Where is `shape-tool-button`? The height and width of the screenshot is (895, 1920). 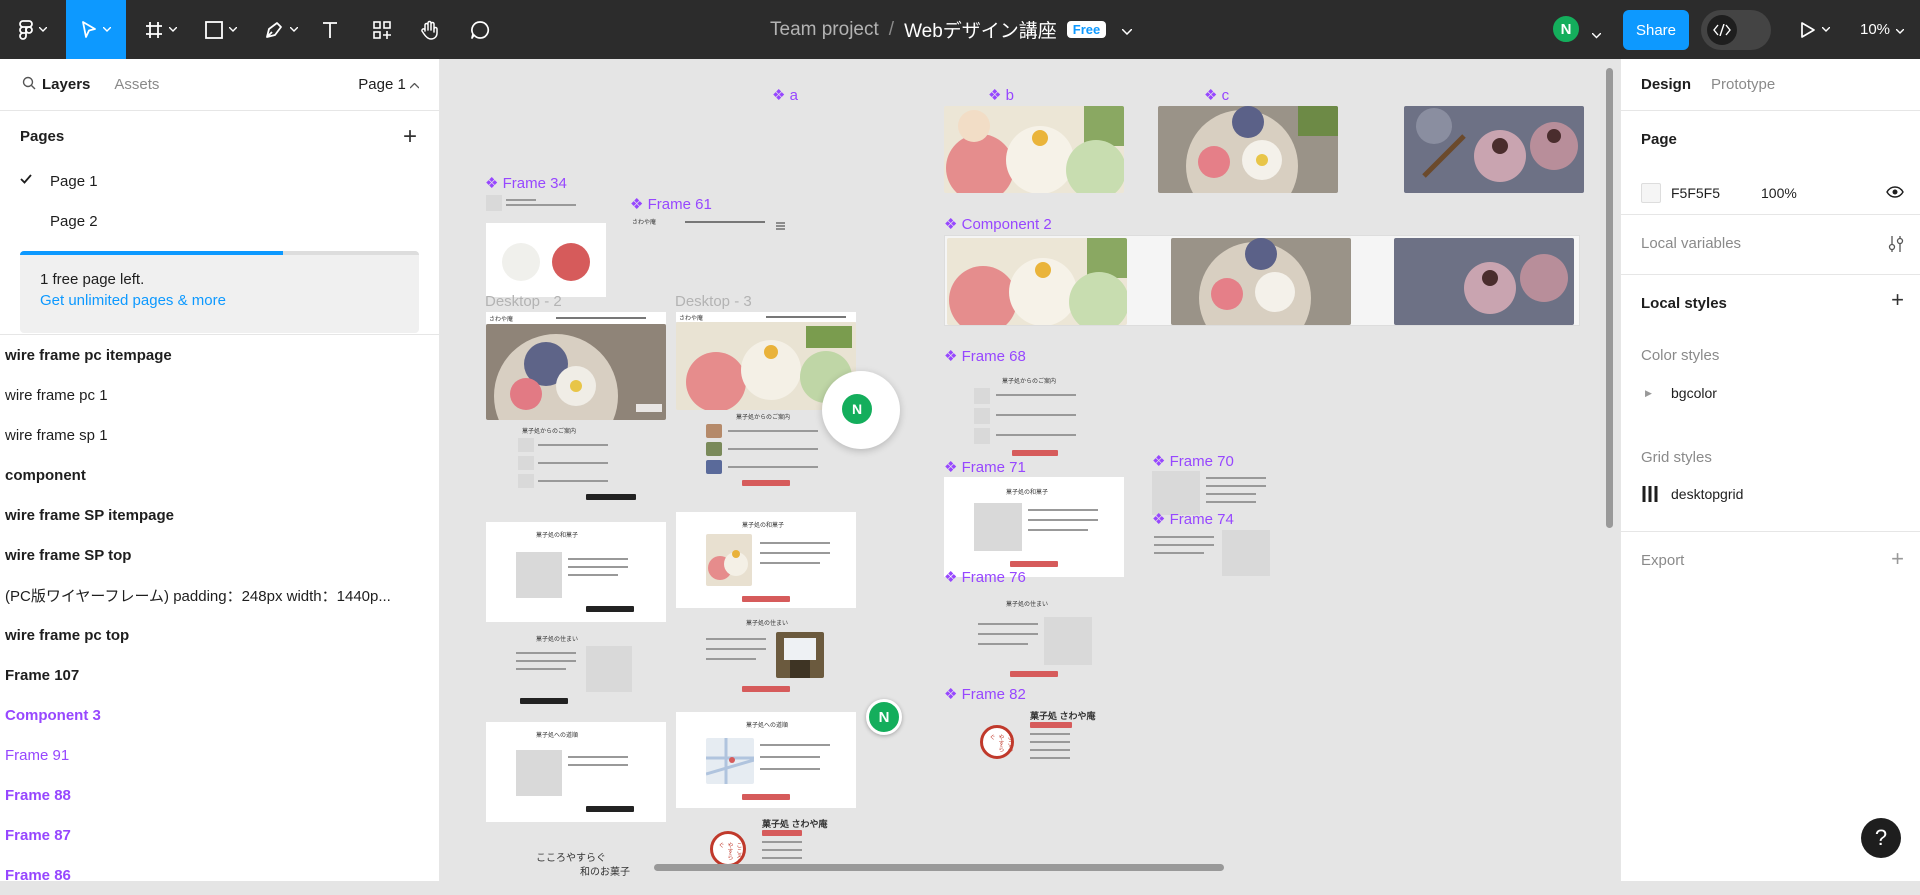 shape-tool-button is located at coordinates (221, 29).